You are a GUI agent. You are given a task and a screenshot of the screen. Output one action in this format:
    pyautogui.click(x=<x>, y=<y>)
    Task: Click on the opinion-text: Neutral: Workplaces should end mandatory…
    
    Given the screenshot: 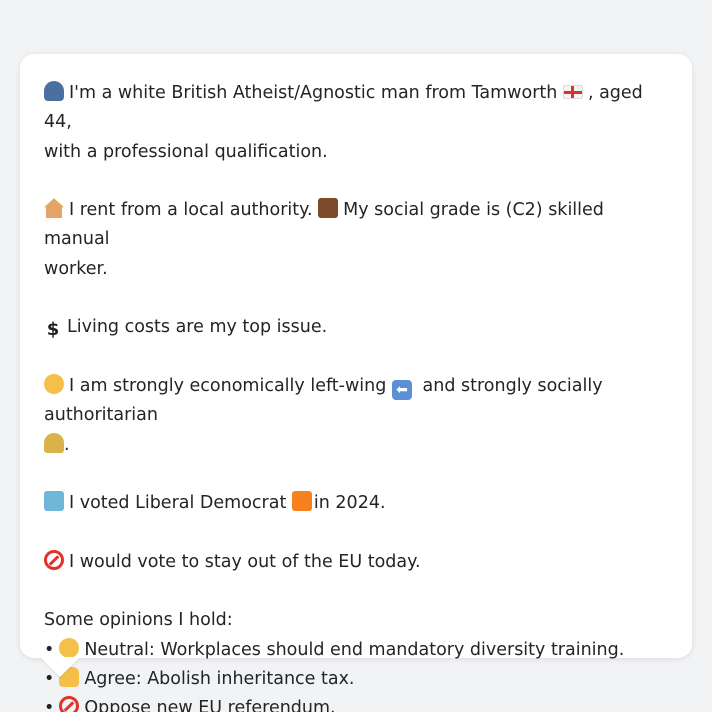 What is the action you would take?
    pyautogui.click(x=354, y=649)
    